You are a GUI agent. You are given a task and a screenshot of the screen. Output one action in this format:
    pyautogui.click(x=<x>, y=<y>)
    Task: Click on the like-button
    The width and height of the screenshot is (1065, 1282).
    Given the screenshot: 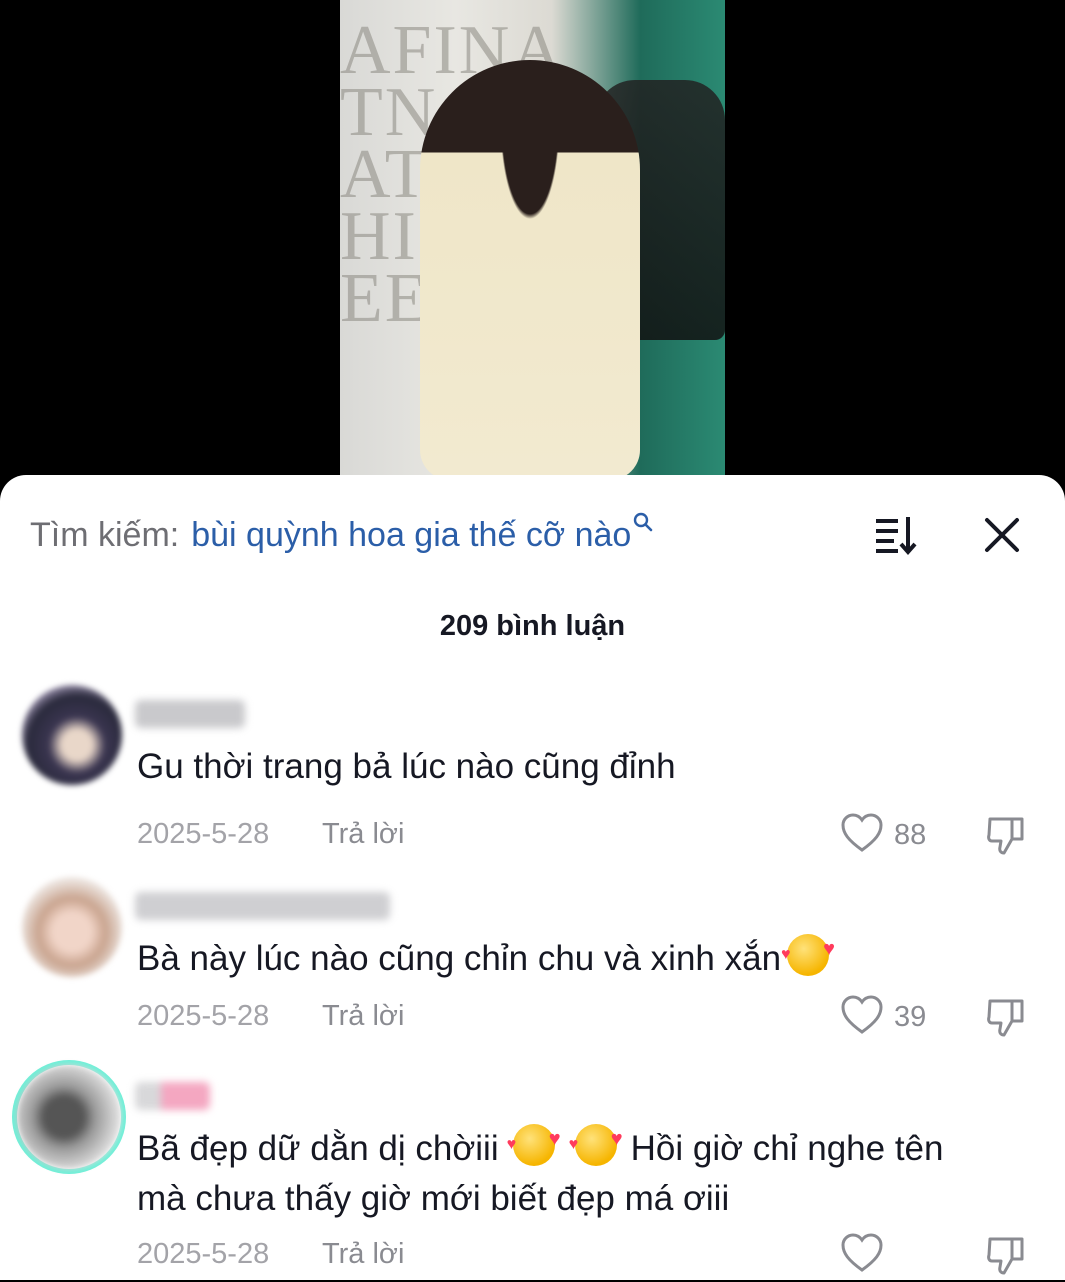 What is the action you would take?
    pyautogui.click(x=867, y=1255)
    